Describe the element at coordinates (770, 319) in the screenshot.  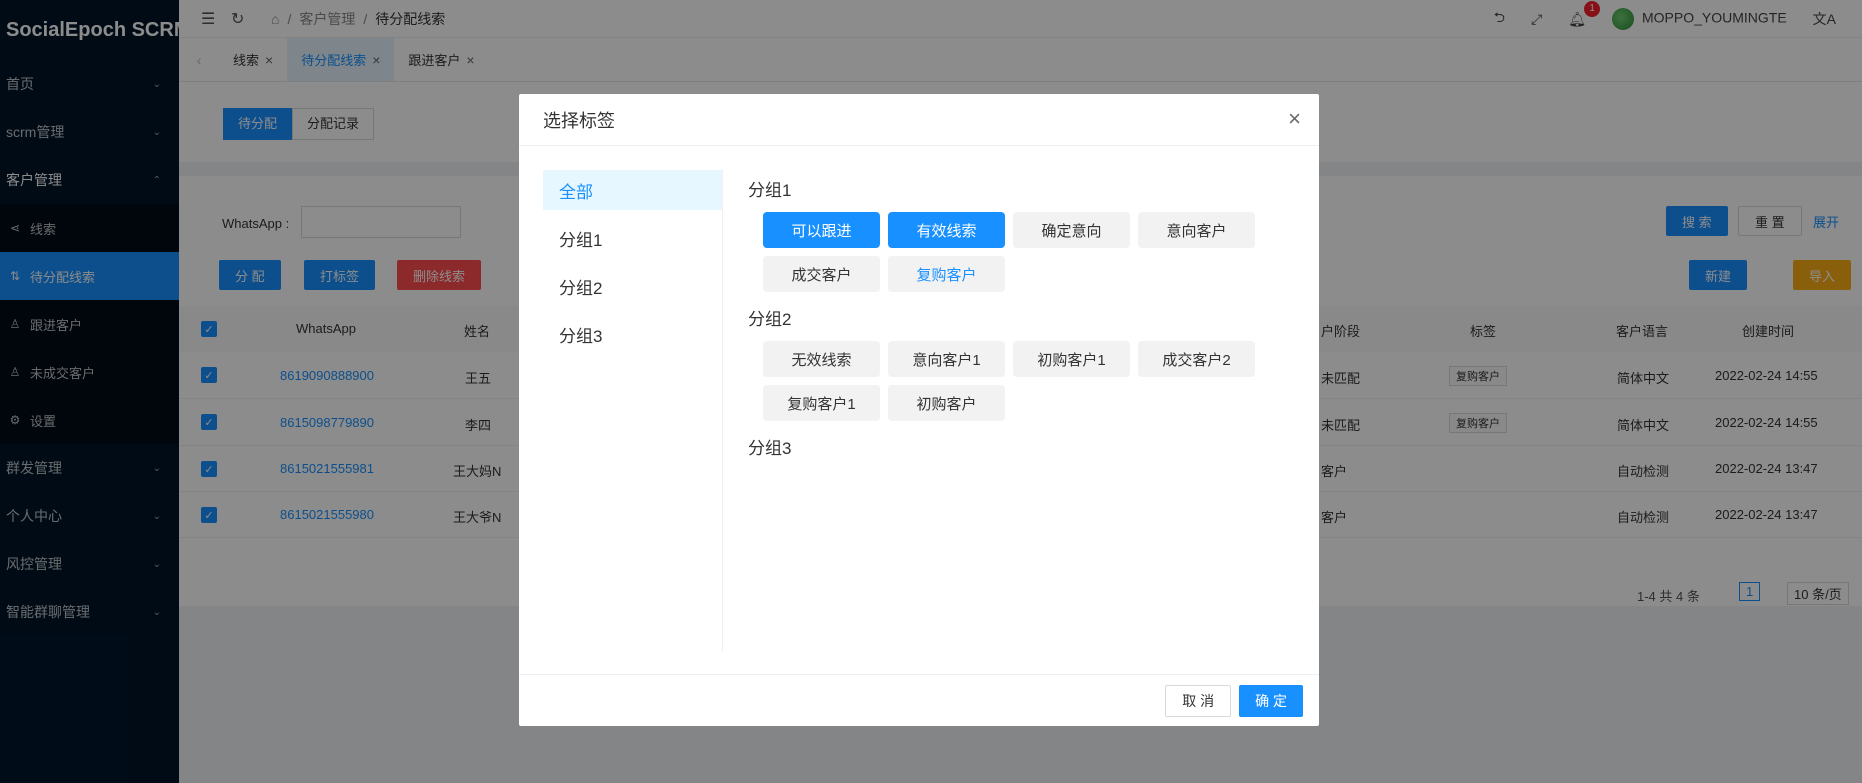
I see `tag-group-title: 分组2` at that location.